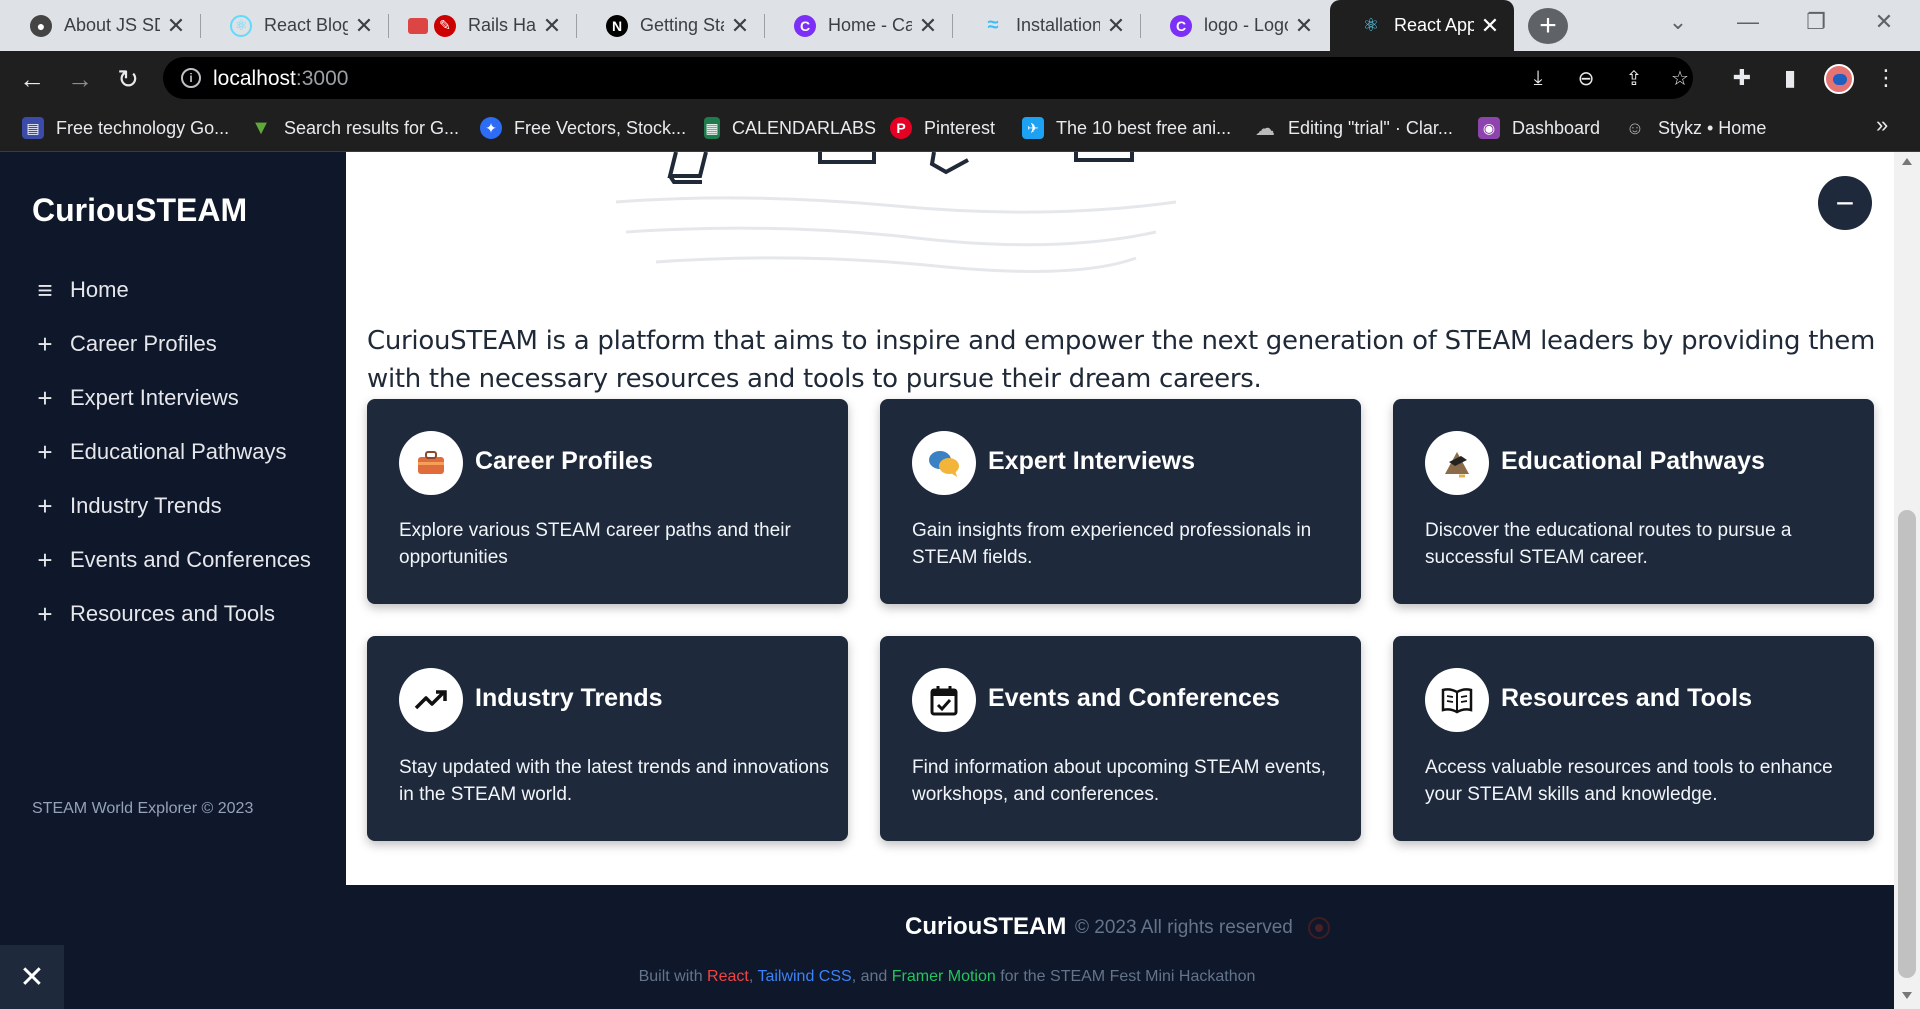 This screenshot has height=1009, width=1920. I want to click on scroll-down-arrow, so click(1907, 995).